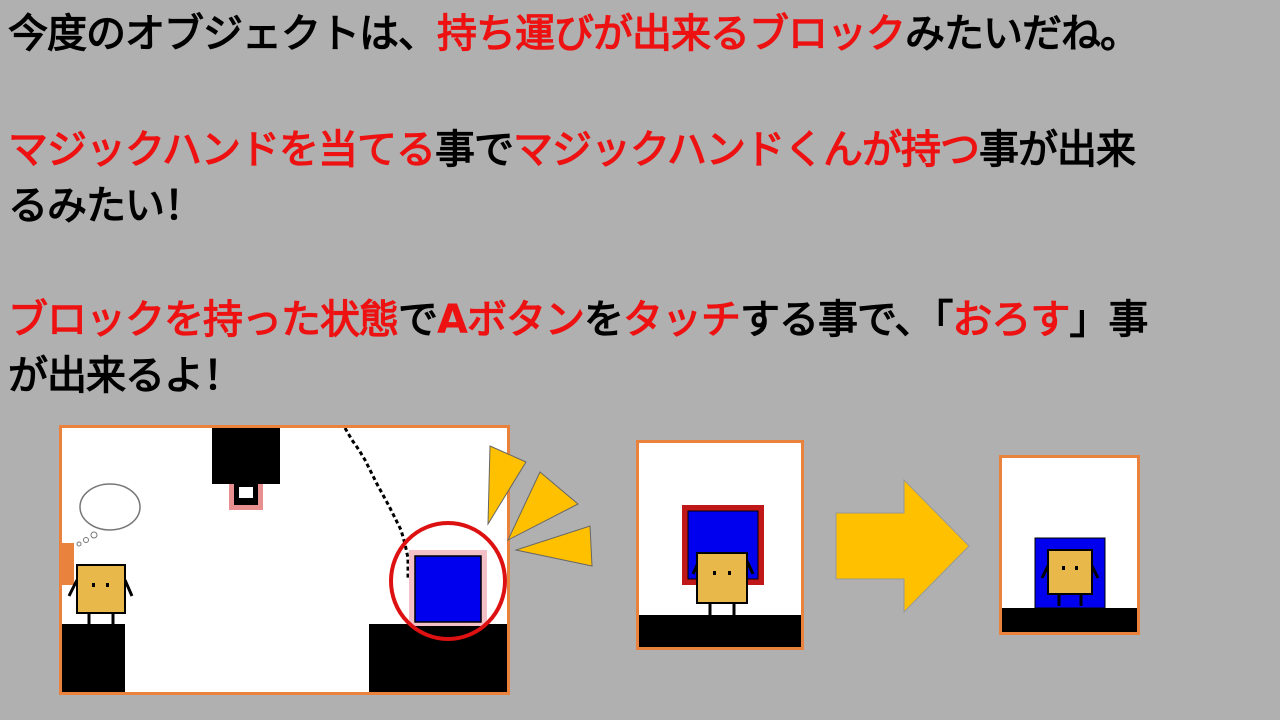  I want to click on text-segment: タッチ, so click(681, 320).